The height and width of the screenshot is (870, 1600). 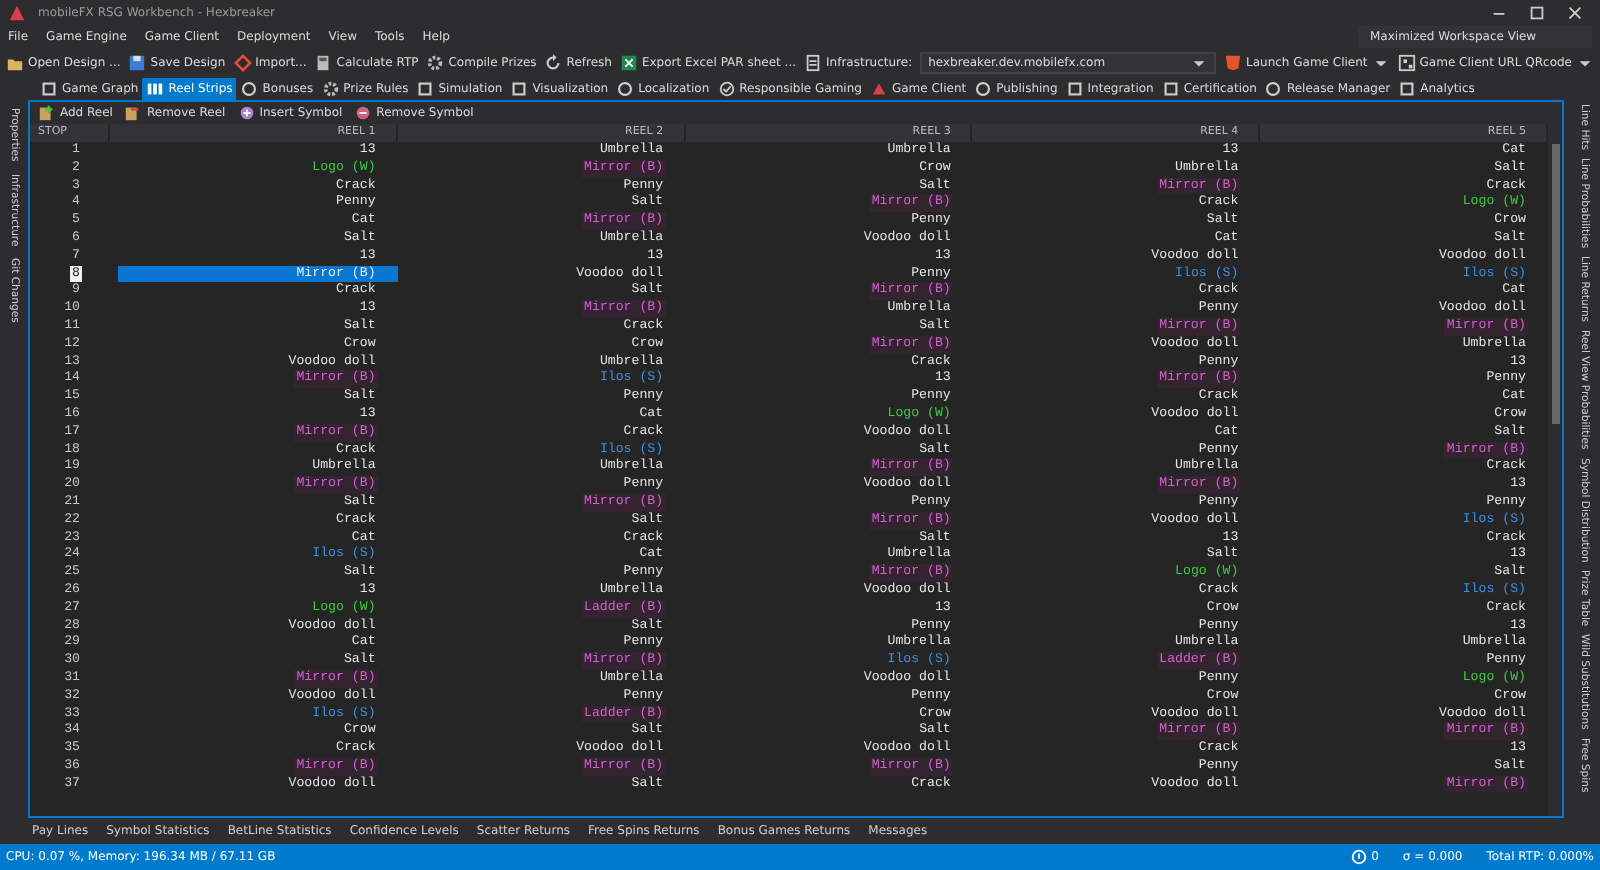 What do you see at coordinates (323, 62) in the screenshot?
I see `calculator-icon` at bounding box center [323, 62].